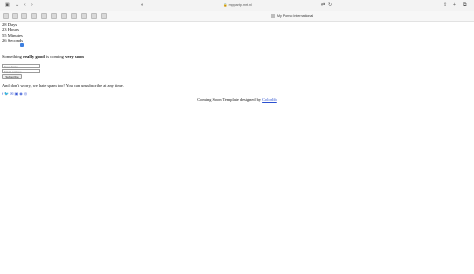 The height and width of the screenshot is (274, 474). Describe the element at coordinates (445, 5) in the screenshot. I see `share-icon: ⇪` at that location.